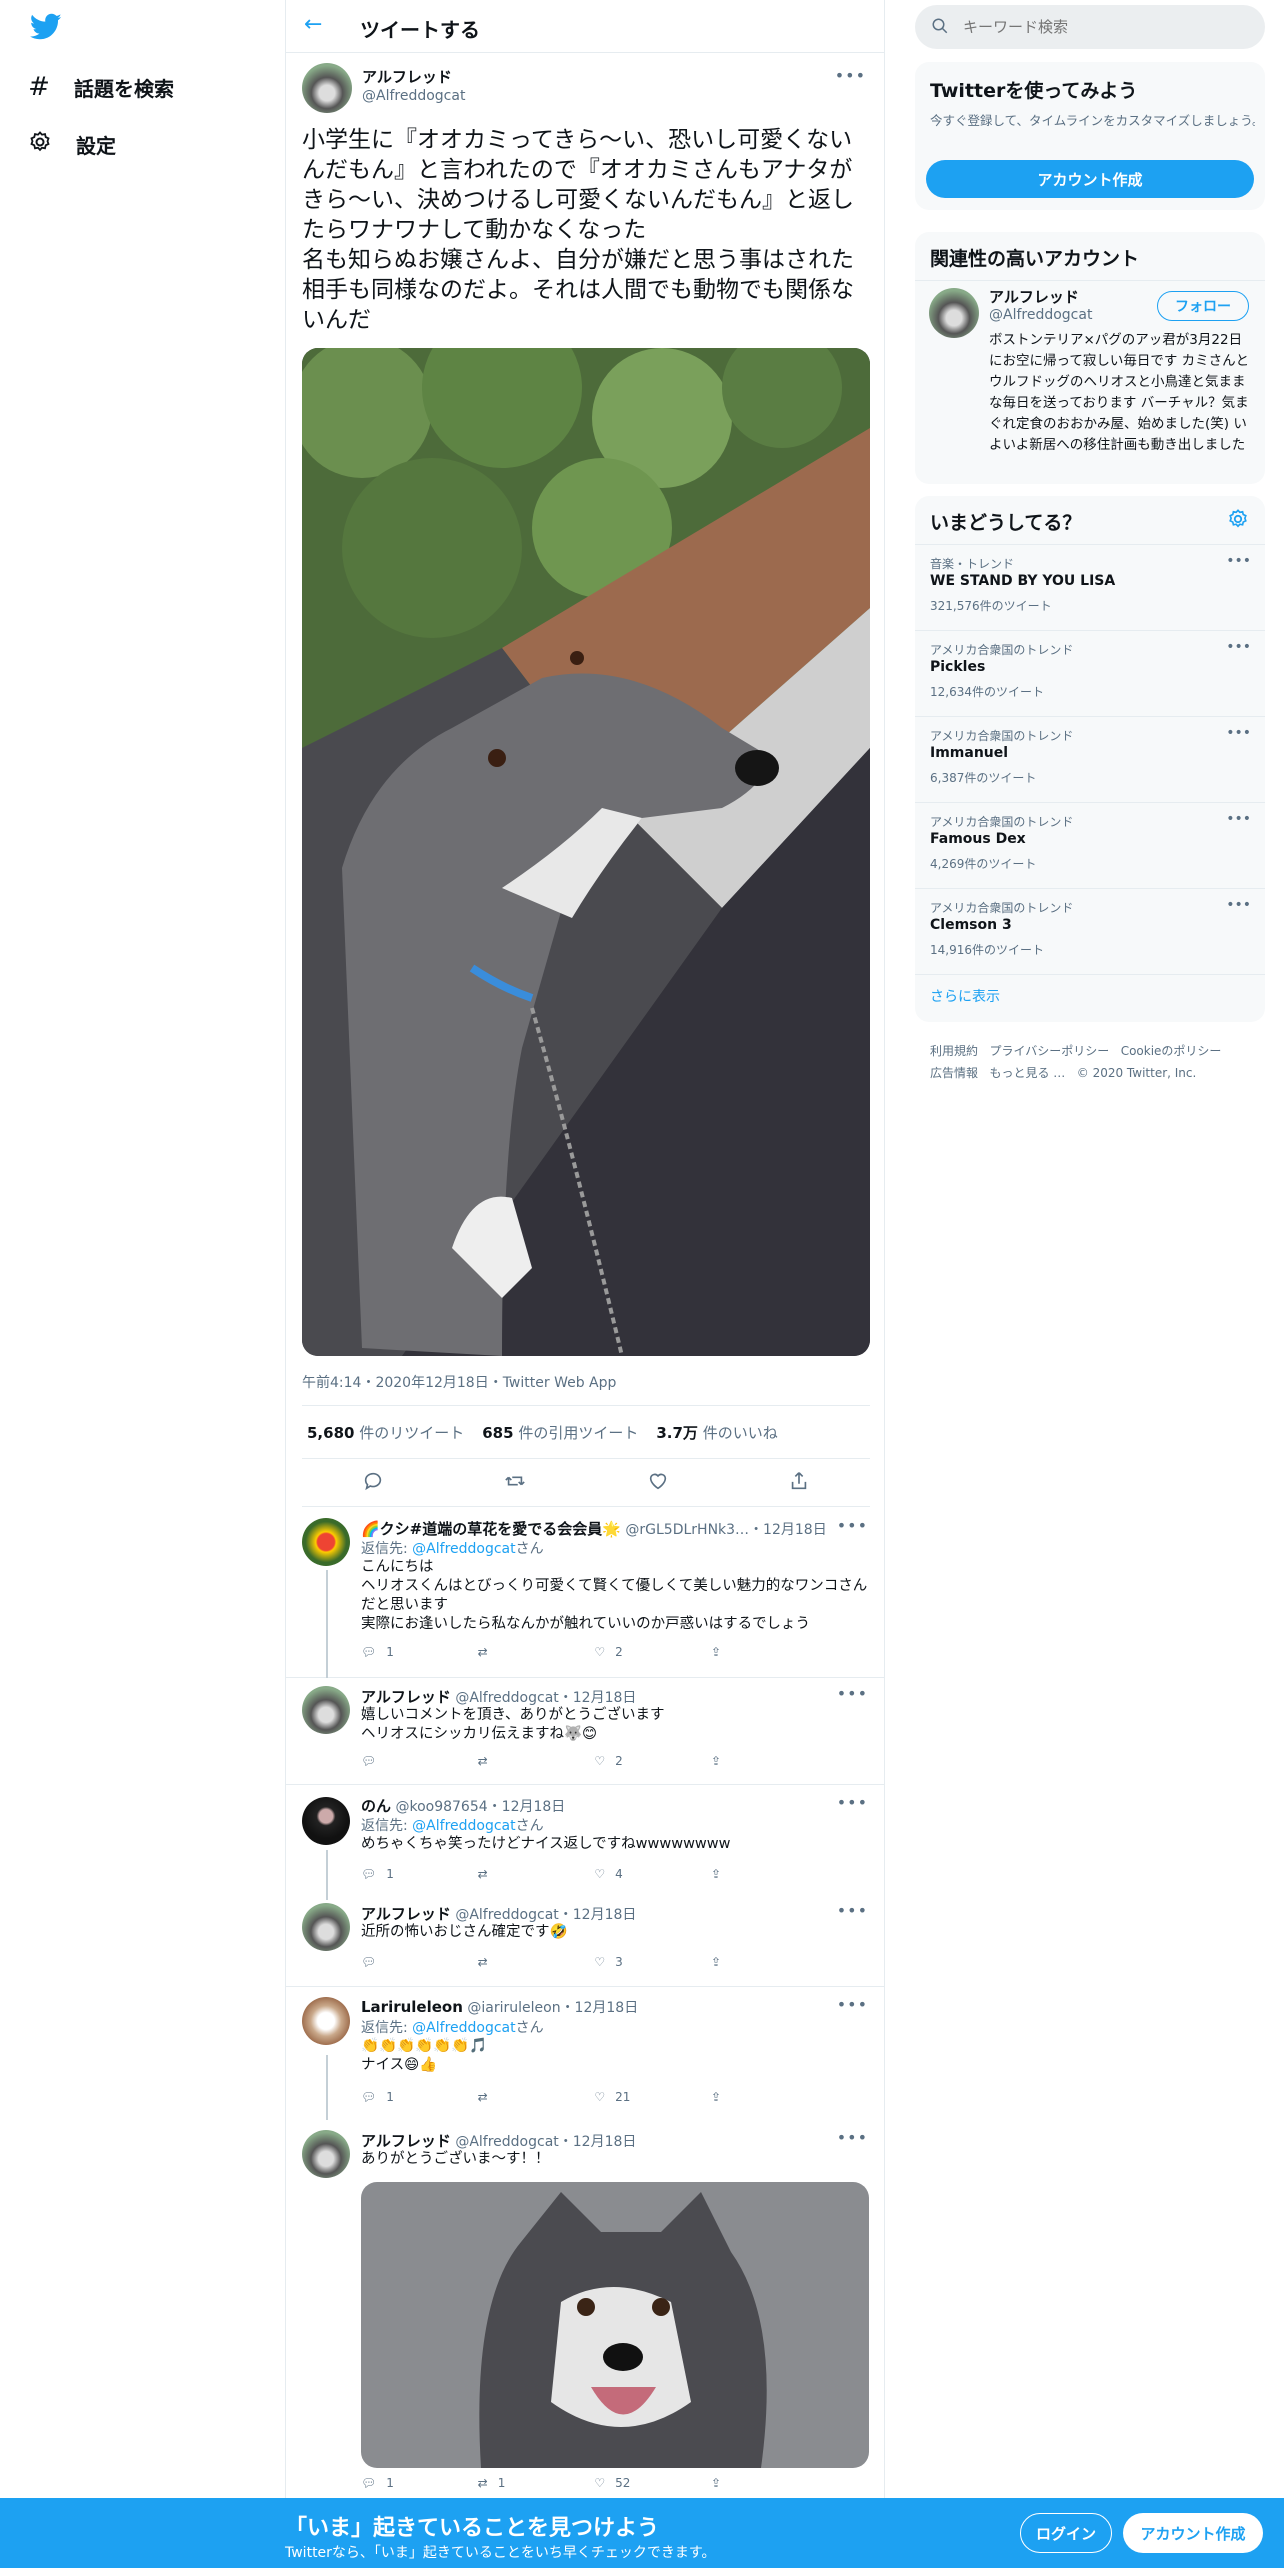 The width and height of the screenshot is (1284, 2568). Describe the element at coordinates (1090, 845) in the screenshot. I see `trend-item: アメリカ合衆国のトレンド Famous Dex 4,269件のツイート •••` at that location.